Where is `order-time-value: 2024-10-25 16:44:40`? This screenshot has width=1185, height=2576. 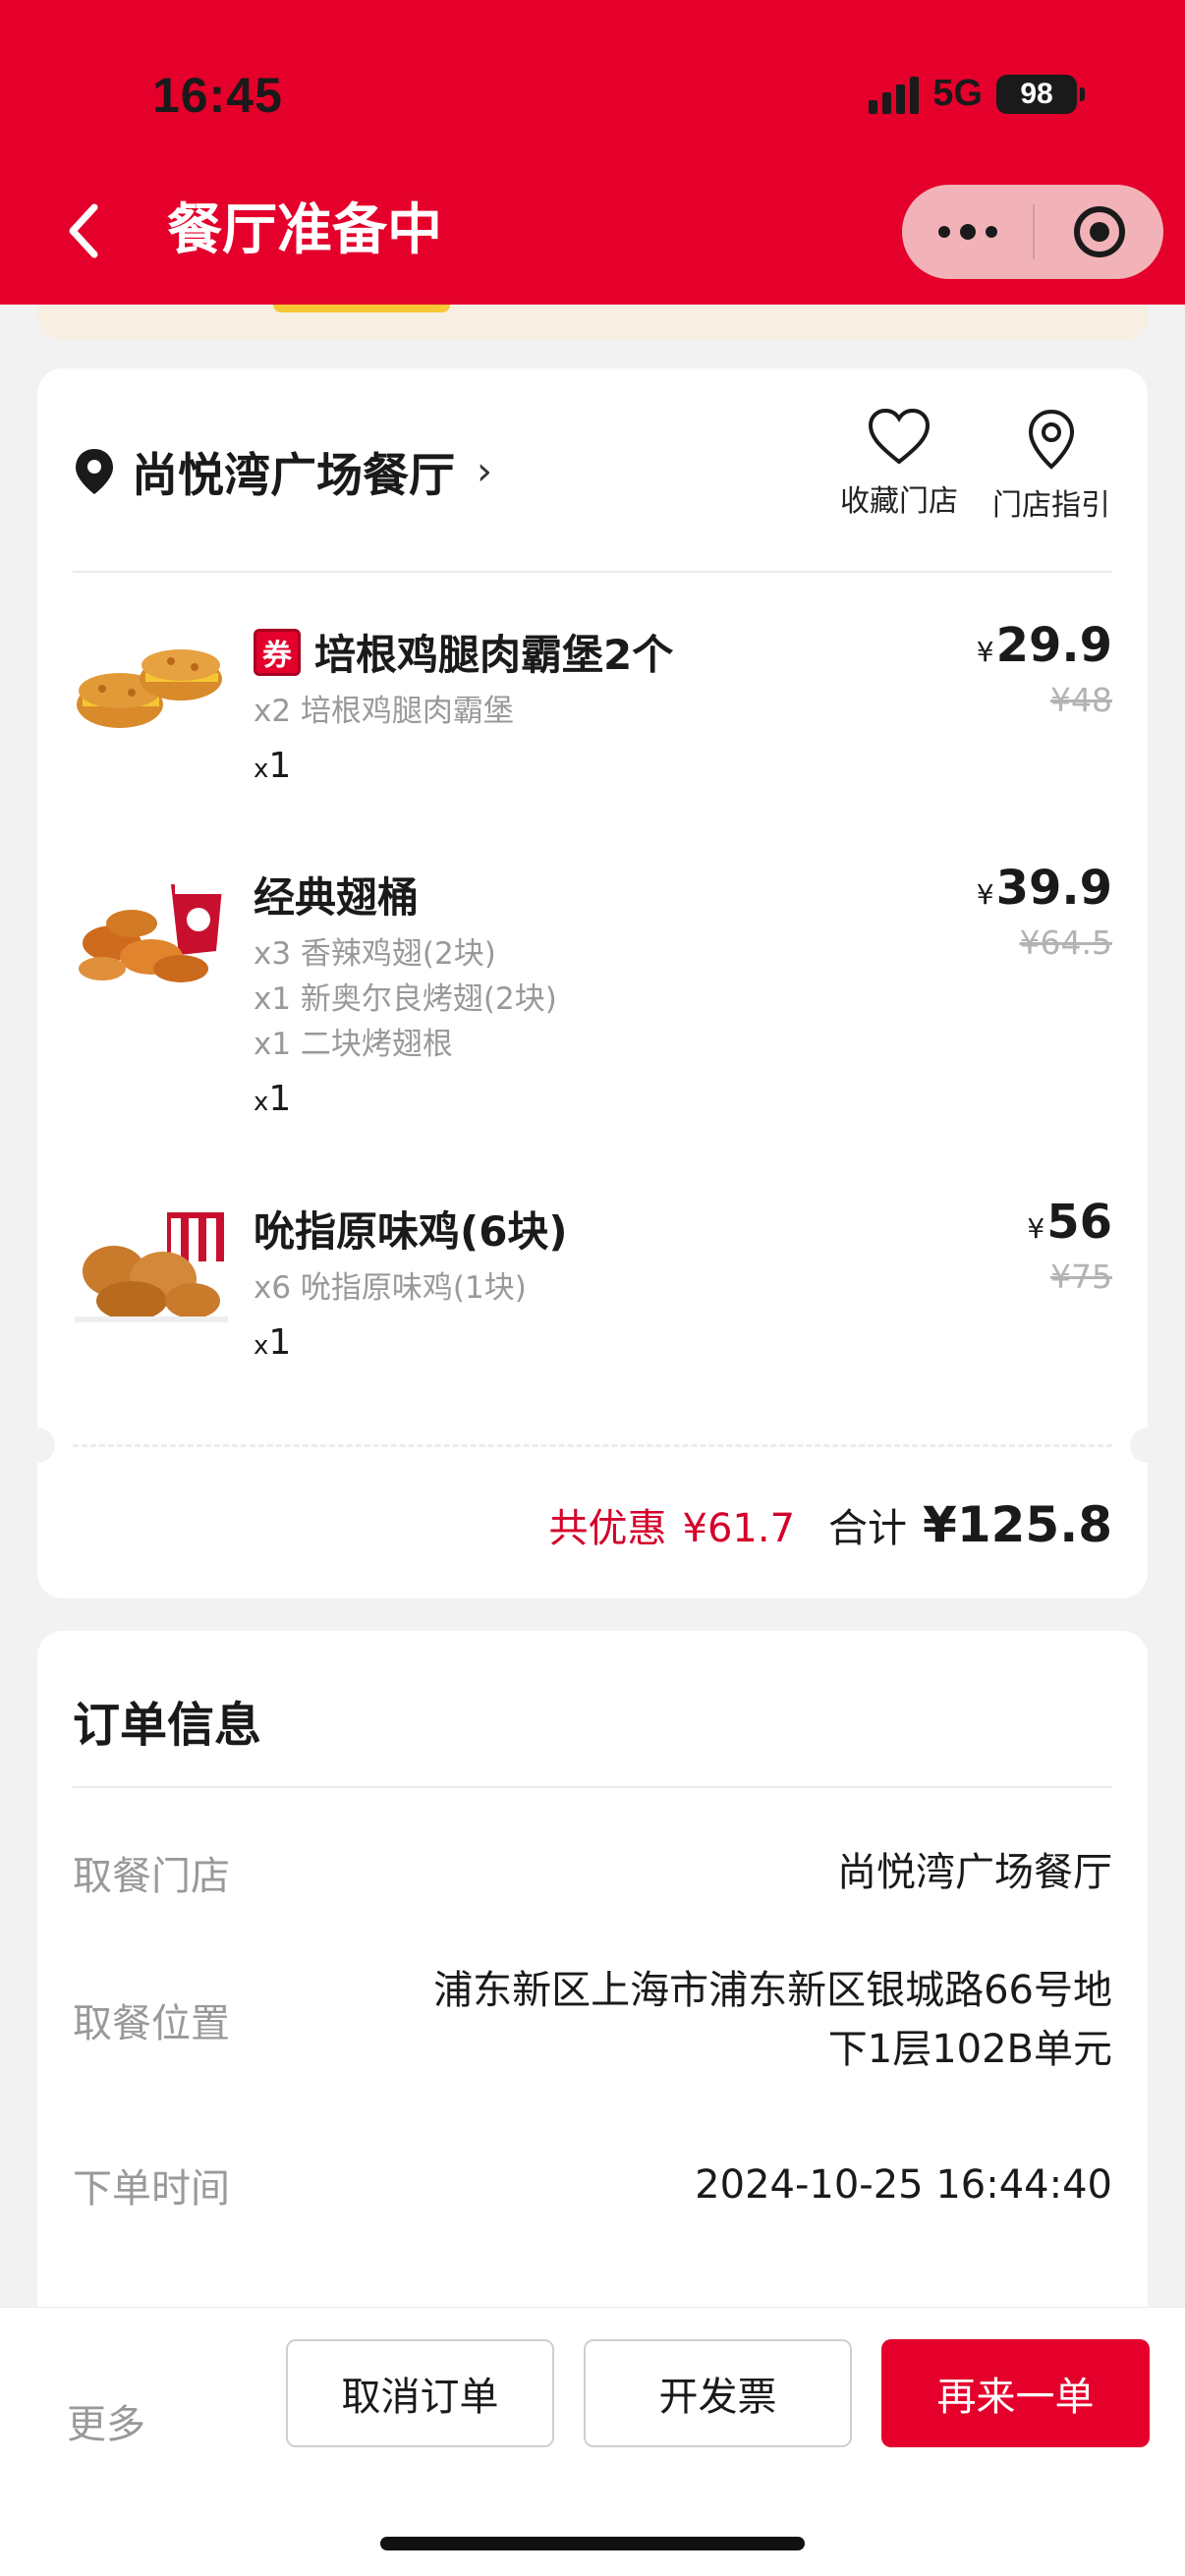
order-time-value: 2024-10-25 16:44:40 is located at coordinates (904, 2185).